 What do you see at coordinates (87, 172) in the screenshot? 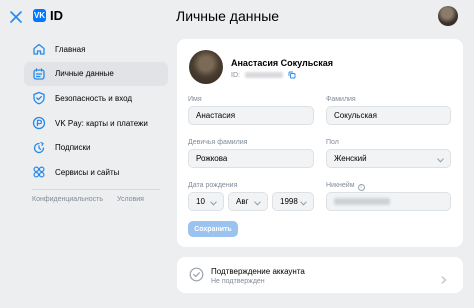
I see `sidebar-item-label: Сервисы и сайты` at bounding box center [87, 172].